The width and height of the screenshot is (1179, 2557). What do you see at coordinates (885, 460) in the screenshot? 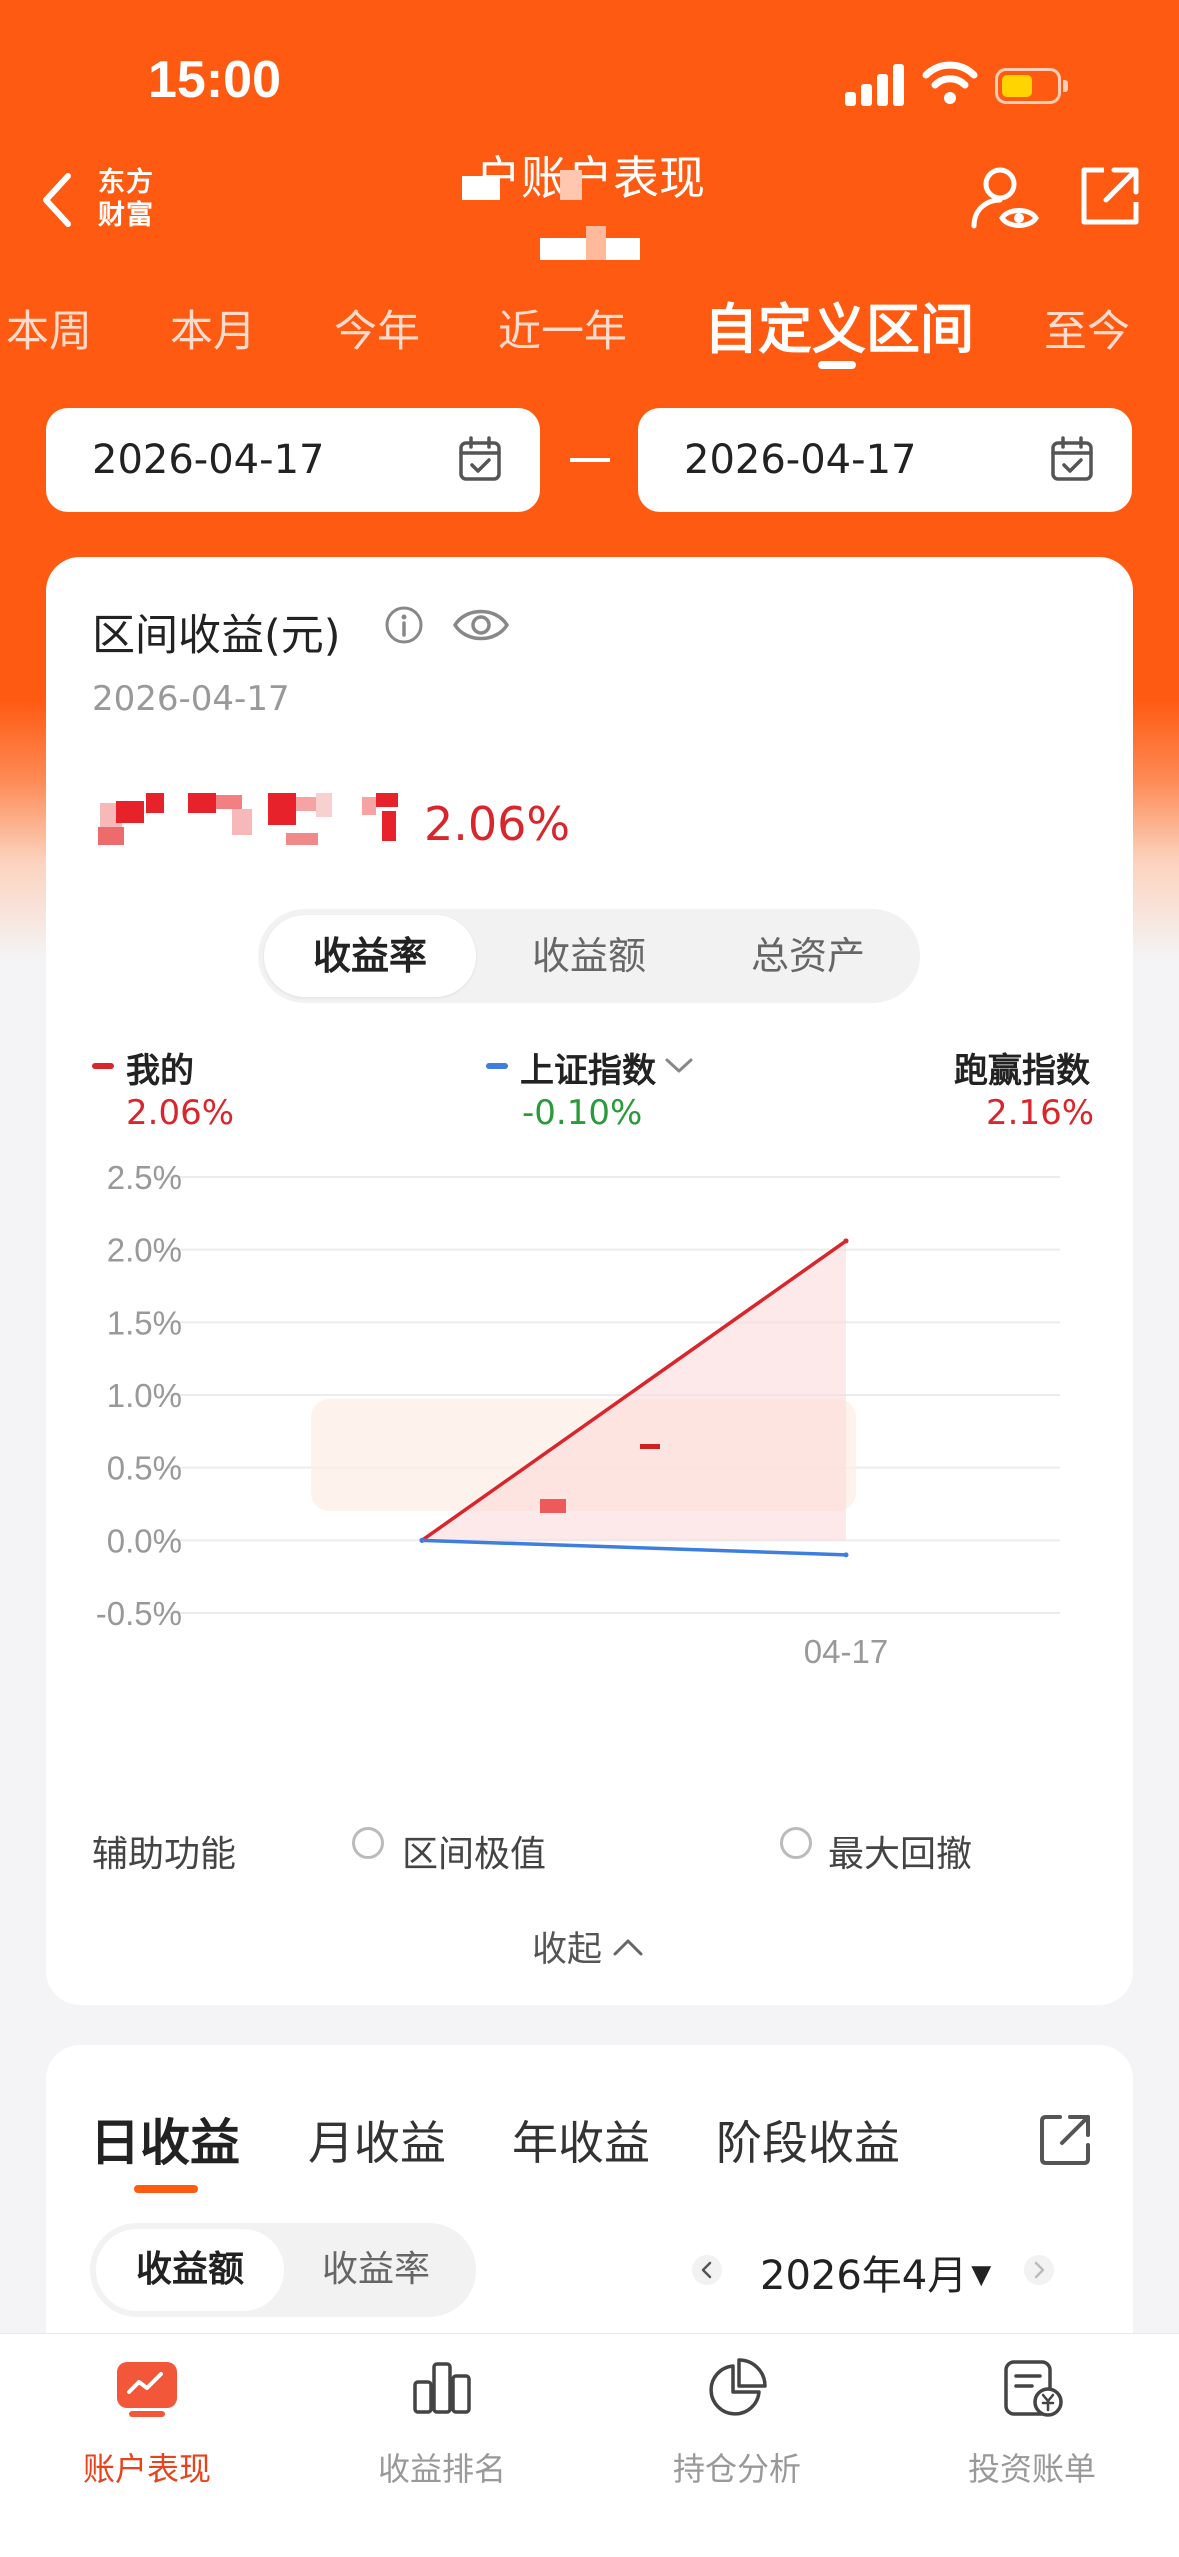
I see `end-date-field: 2026-04-17` at bounding box center [885, 460].